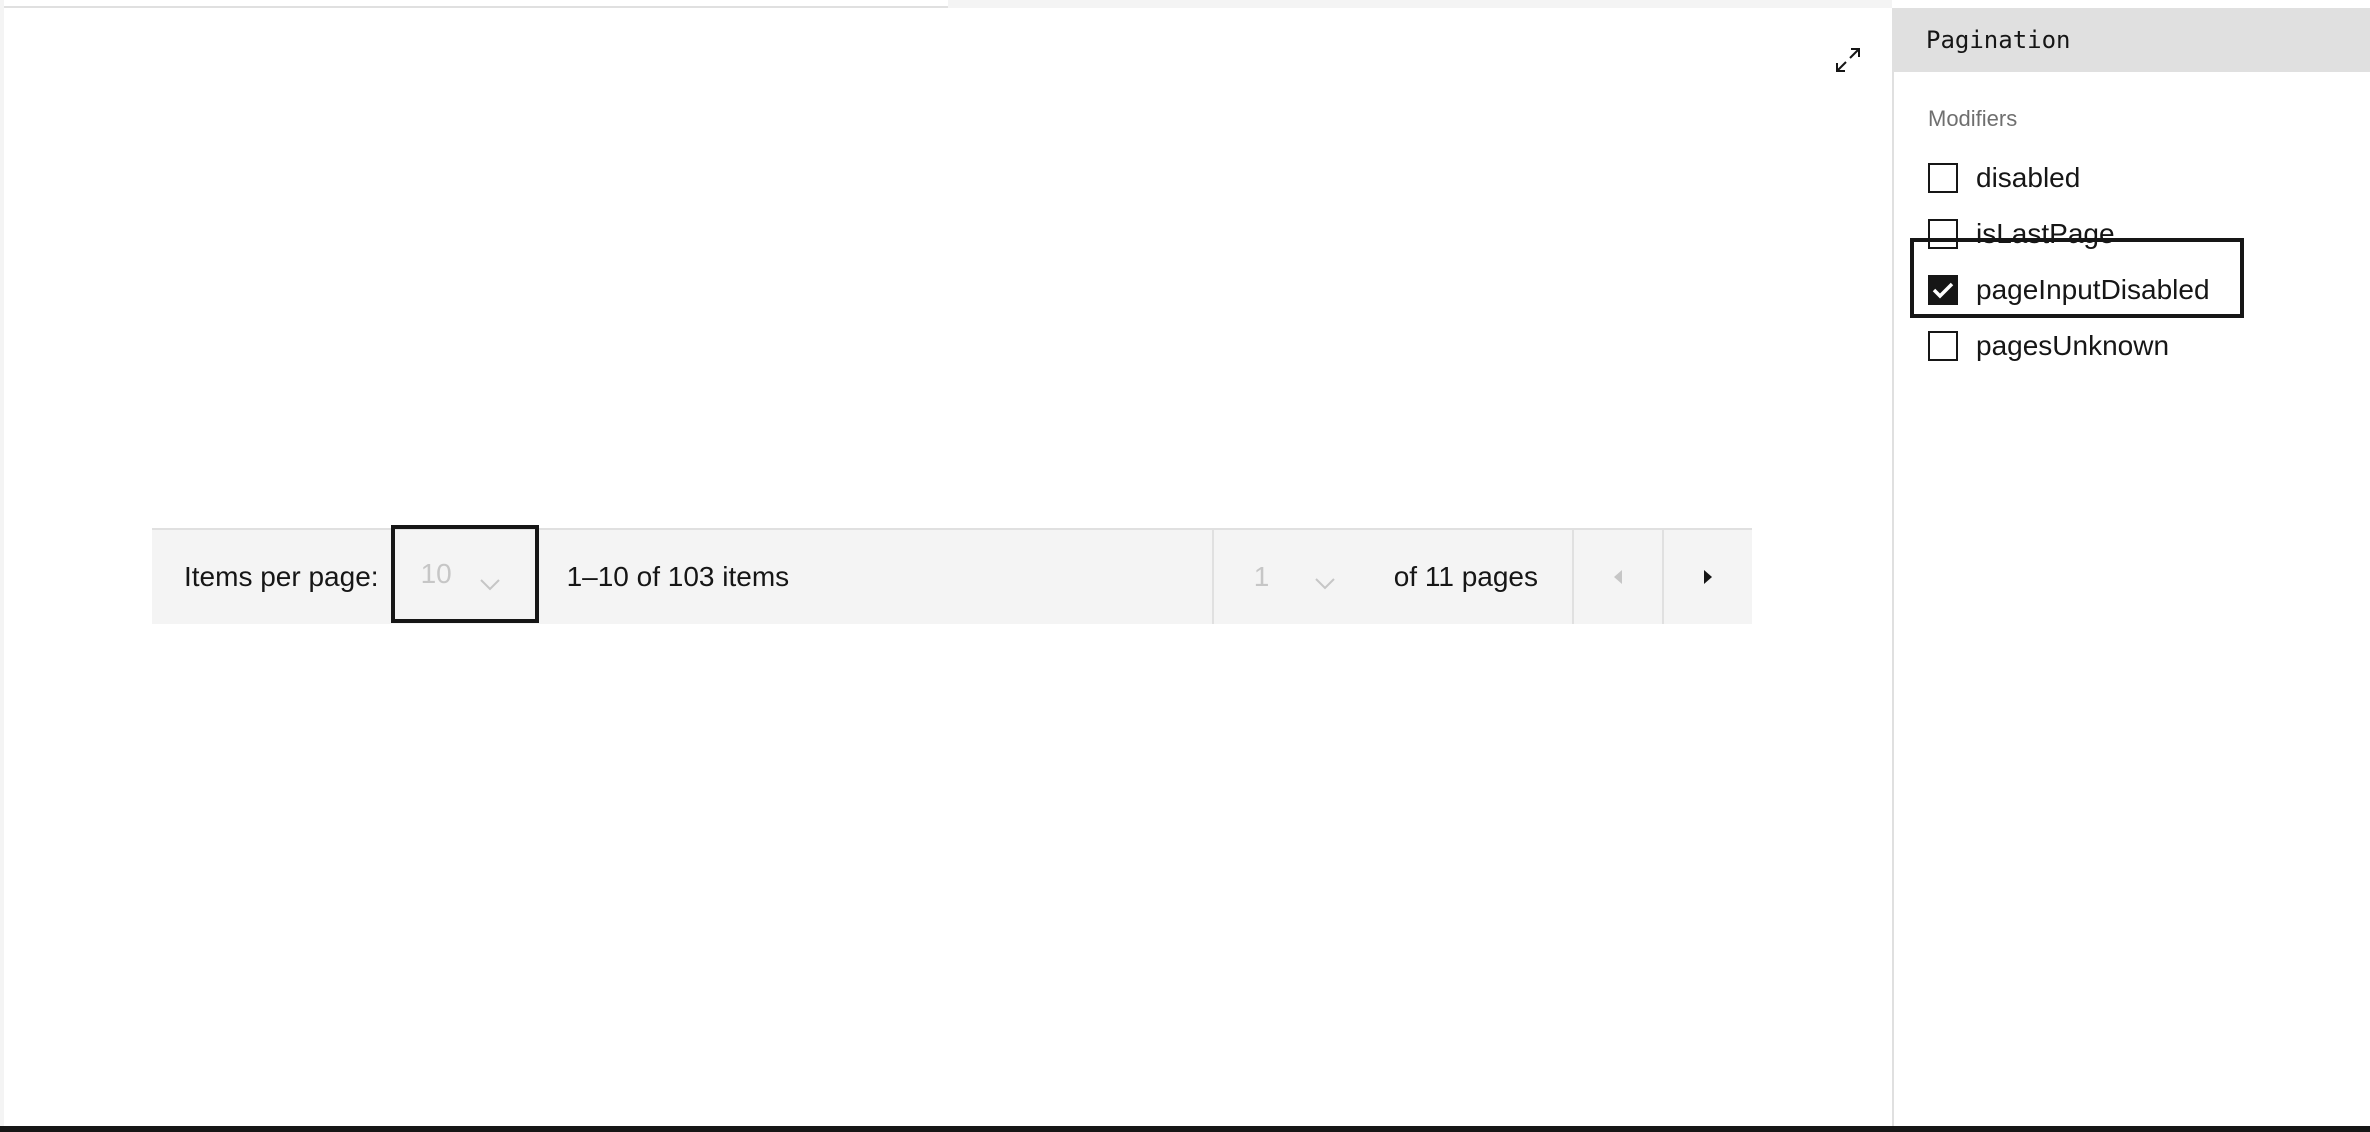 The image size is (2370, 1132). I want to click on checkbox-label: pagesUnknown, so click(2073, 345).